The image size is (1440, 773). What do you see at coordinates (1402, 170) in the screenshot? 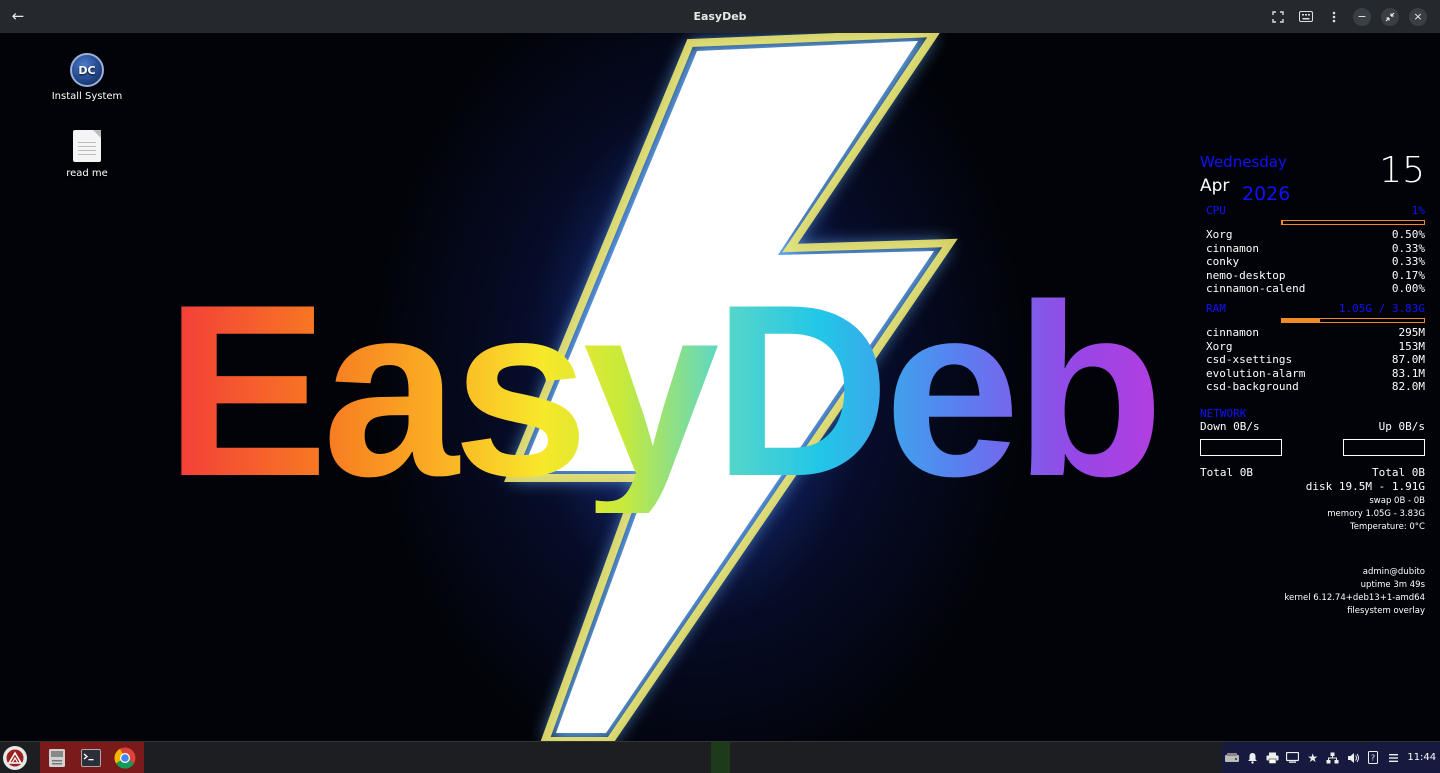
I see `conky-date: 15` at bounding box center [1402, 170].